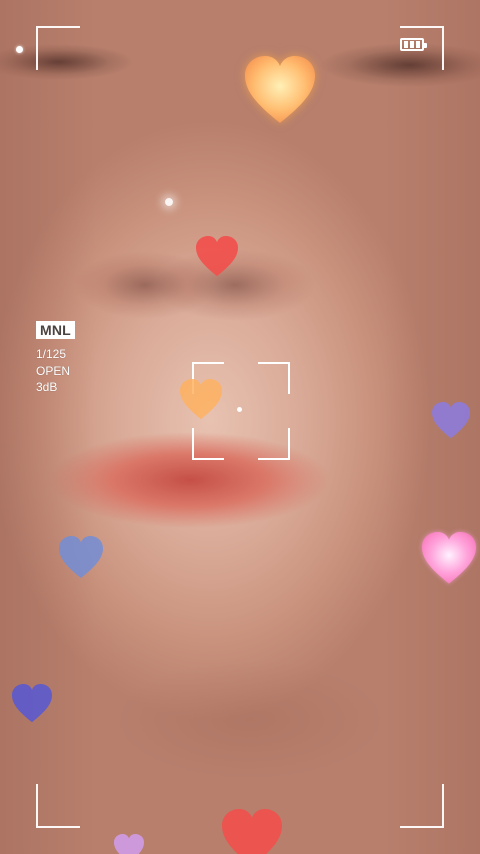 Image resolution: width=480 pixels, height=854 pixels. I want to click on frame-corner-top-left, so click(58, 48).